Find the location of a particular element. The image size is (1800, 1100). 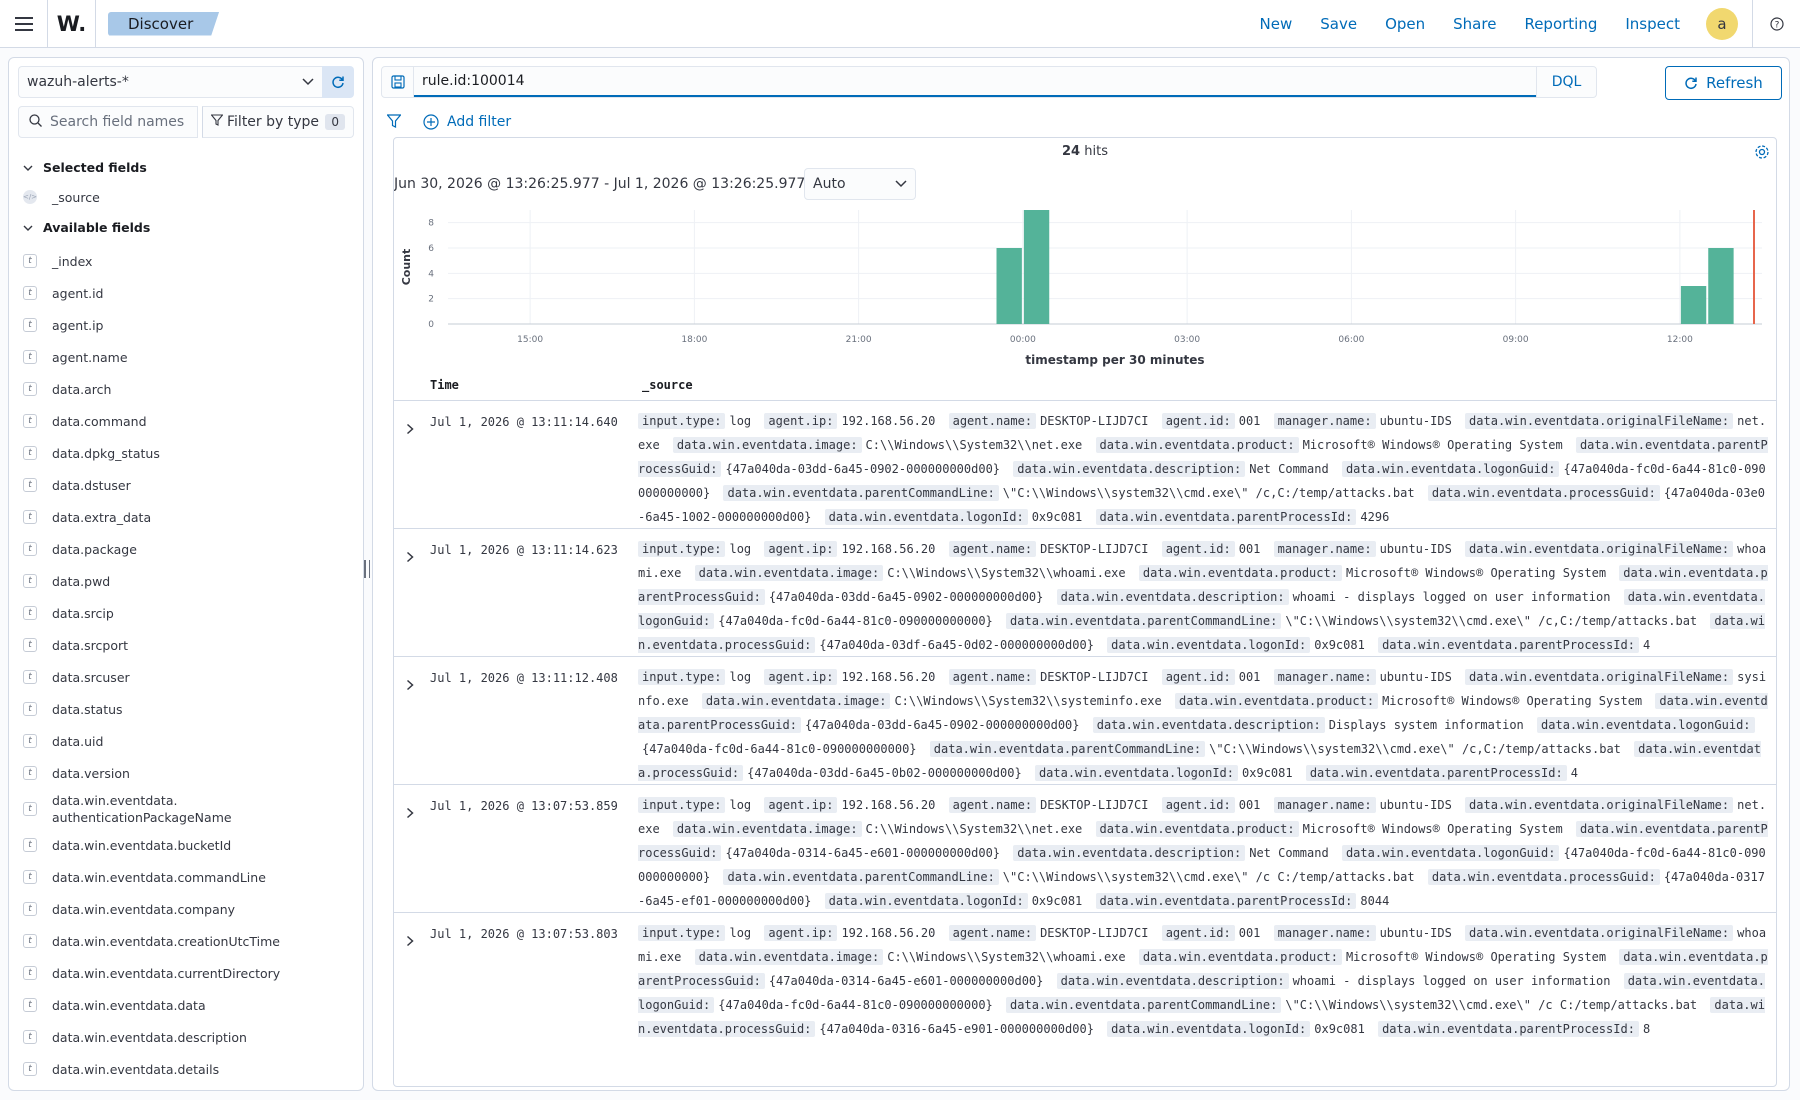

source-key: data.win.eventdata.logonGuid: is located at coordinates (1450, 469).